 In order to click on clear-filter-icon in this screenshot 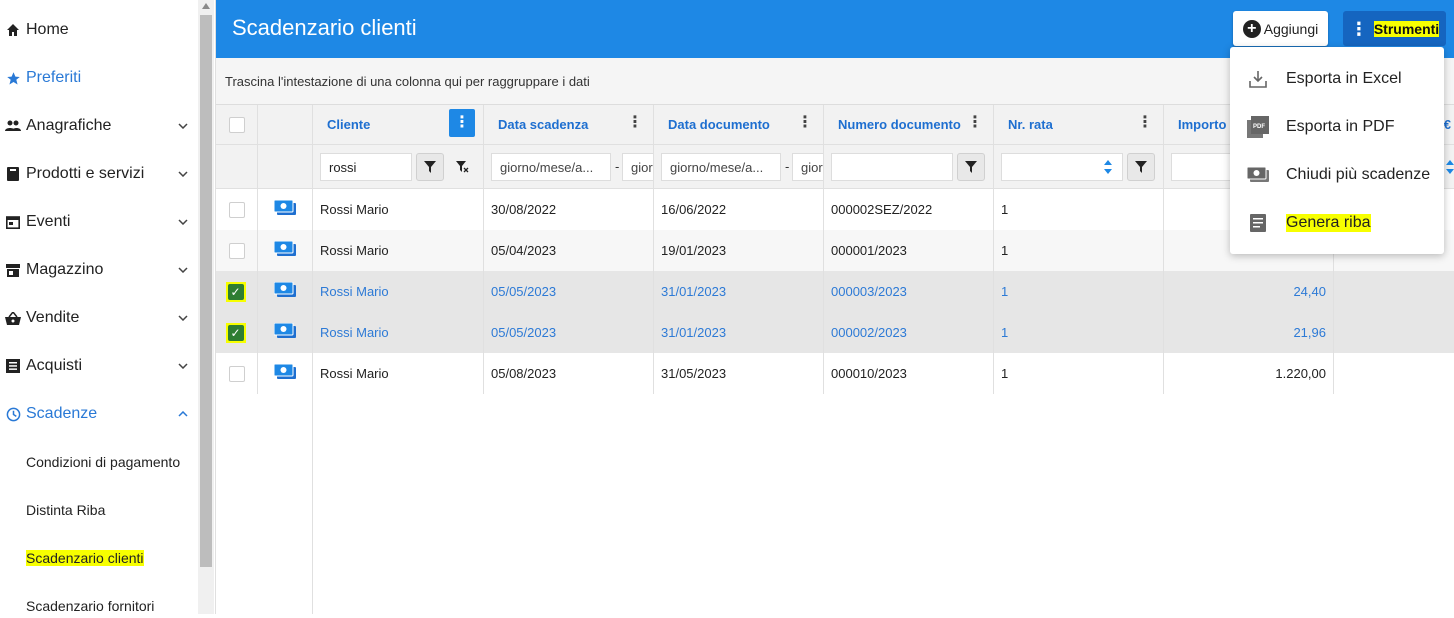, I will do `click(462, 167)`.